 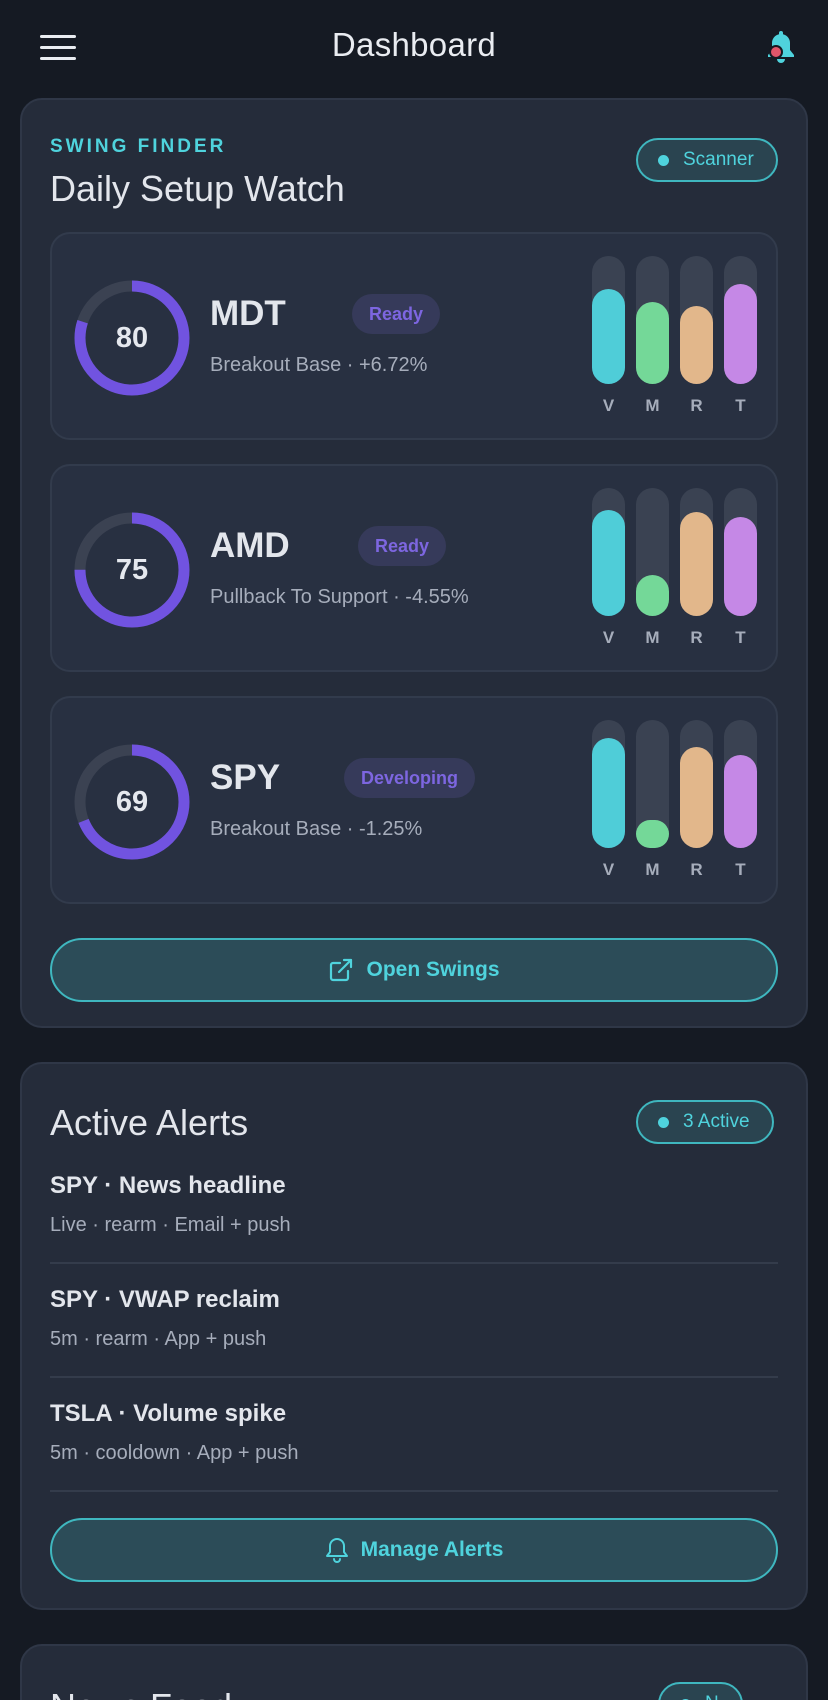 I want to click on alert-title: SPY · News headline, so click(x=168, y=1185).